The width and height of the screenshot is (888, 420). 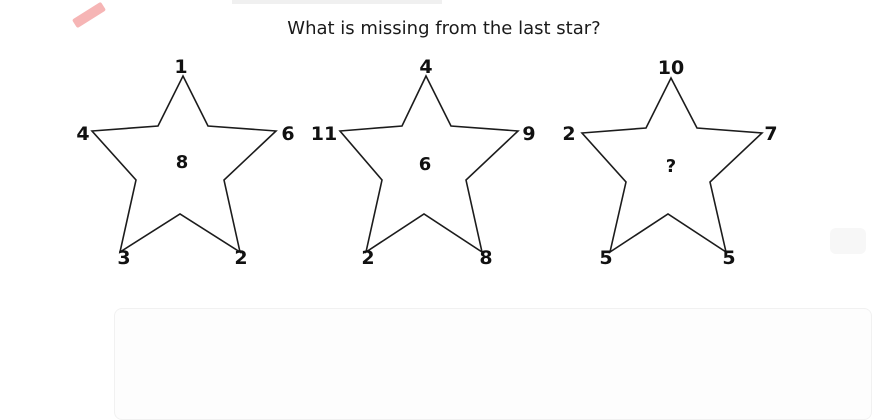 I want to click on star-2-left-number: 11, so click(x=324, y=134).